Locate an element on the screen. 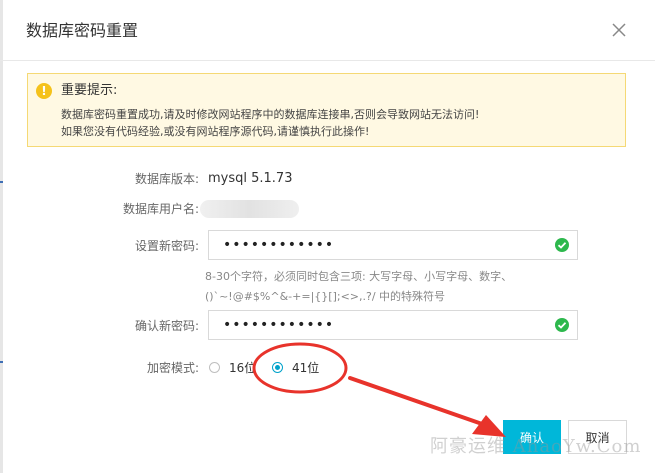 Image resolution: width=655 pixels, height=473 pixels. notice-title: 重要提示: is located at coordinates (89, 90).